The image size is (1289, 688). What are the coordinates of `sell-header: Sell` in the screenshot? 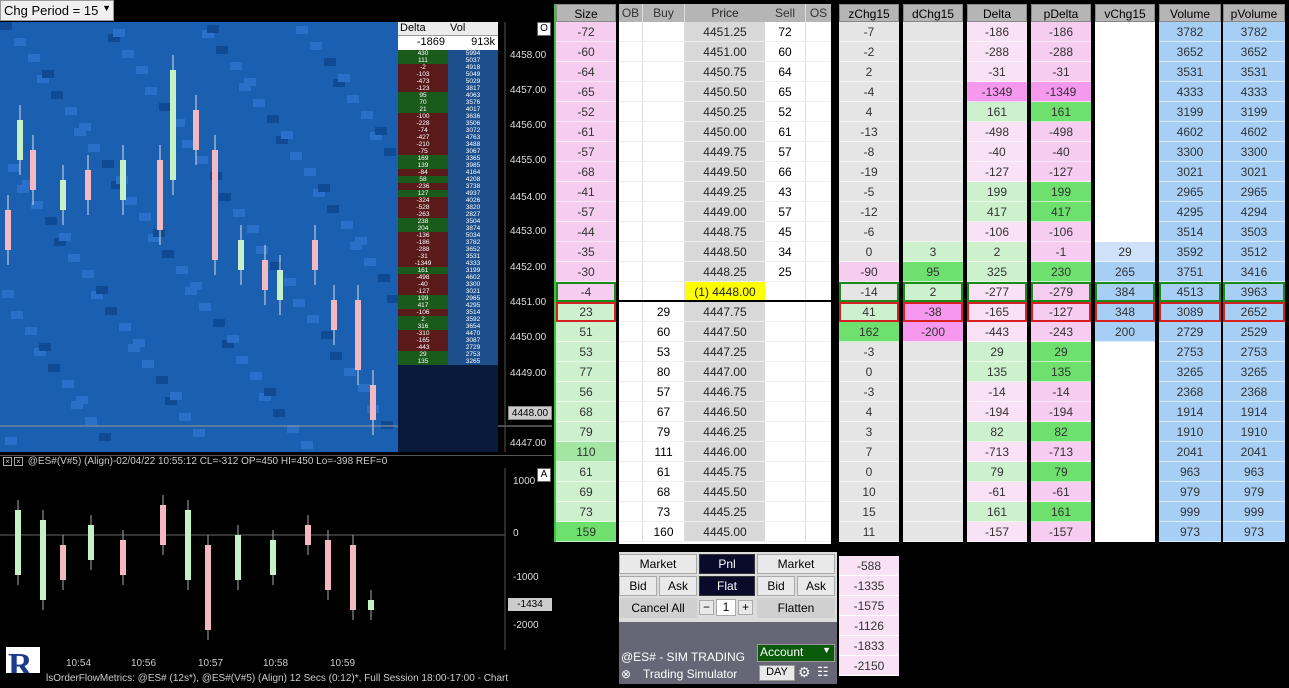 It's located at (785, 13).